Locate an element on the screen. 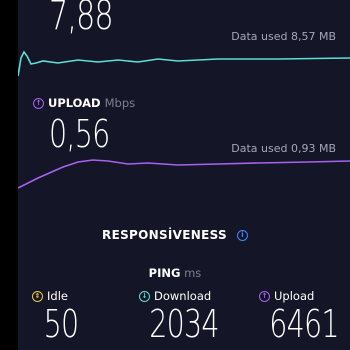 This screenshot has width=350, height=350. upload-speed-graph is located at coordinates (184, 174).